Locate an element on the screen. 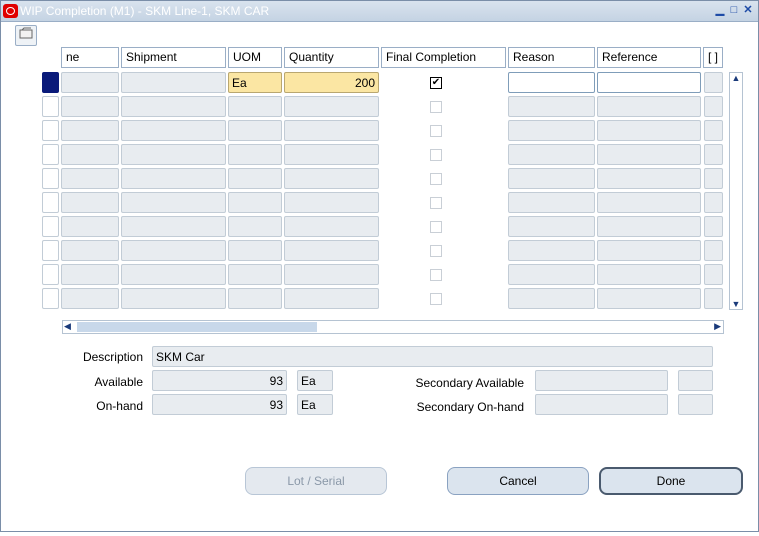 The image size is (759, 536). available-quantity-field: 93 is located at coordinates (219, 380).